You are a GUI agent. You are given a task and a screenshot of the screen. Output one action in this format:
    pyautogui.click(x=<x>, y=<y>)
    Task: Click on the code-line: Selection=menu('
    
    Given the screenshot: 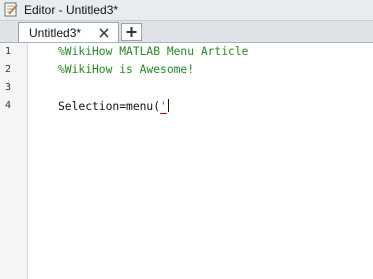 What is the action you would take?
    pyautogui.click(x=113, y=106)
    